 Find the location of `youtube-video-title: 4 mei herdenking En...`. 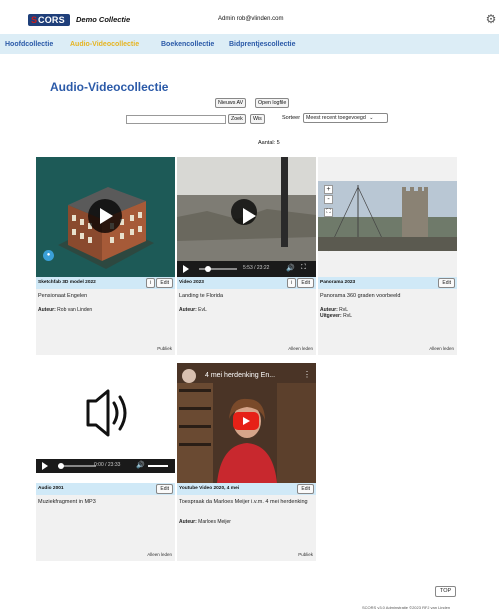

youtube-video-title: 4 mei herdenking En... is located at coordinates (240, 375).